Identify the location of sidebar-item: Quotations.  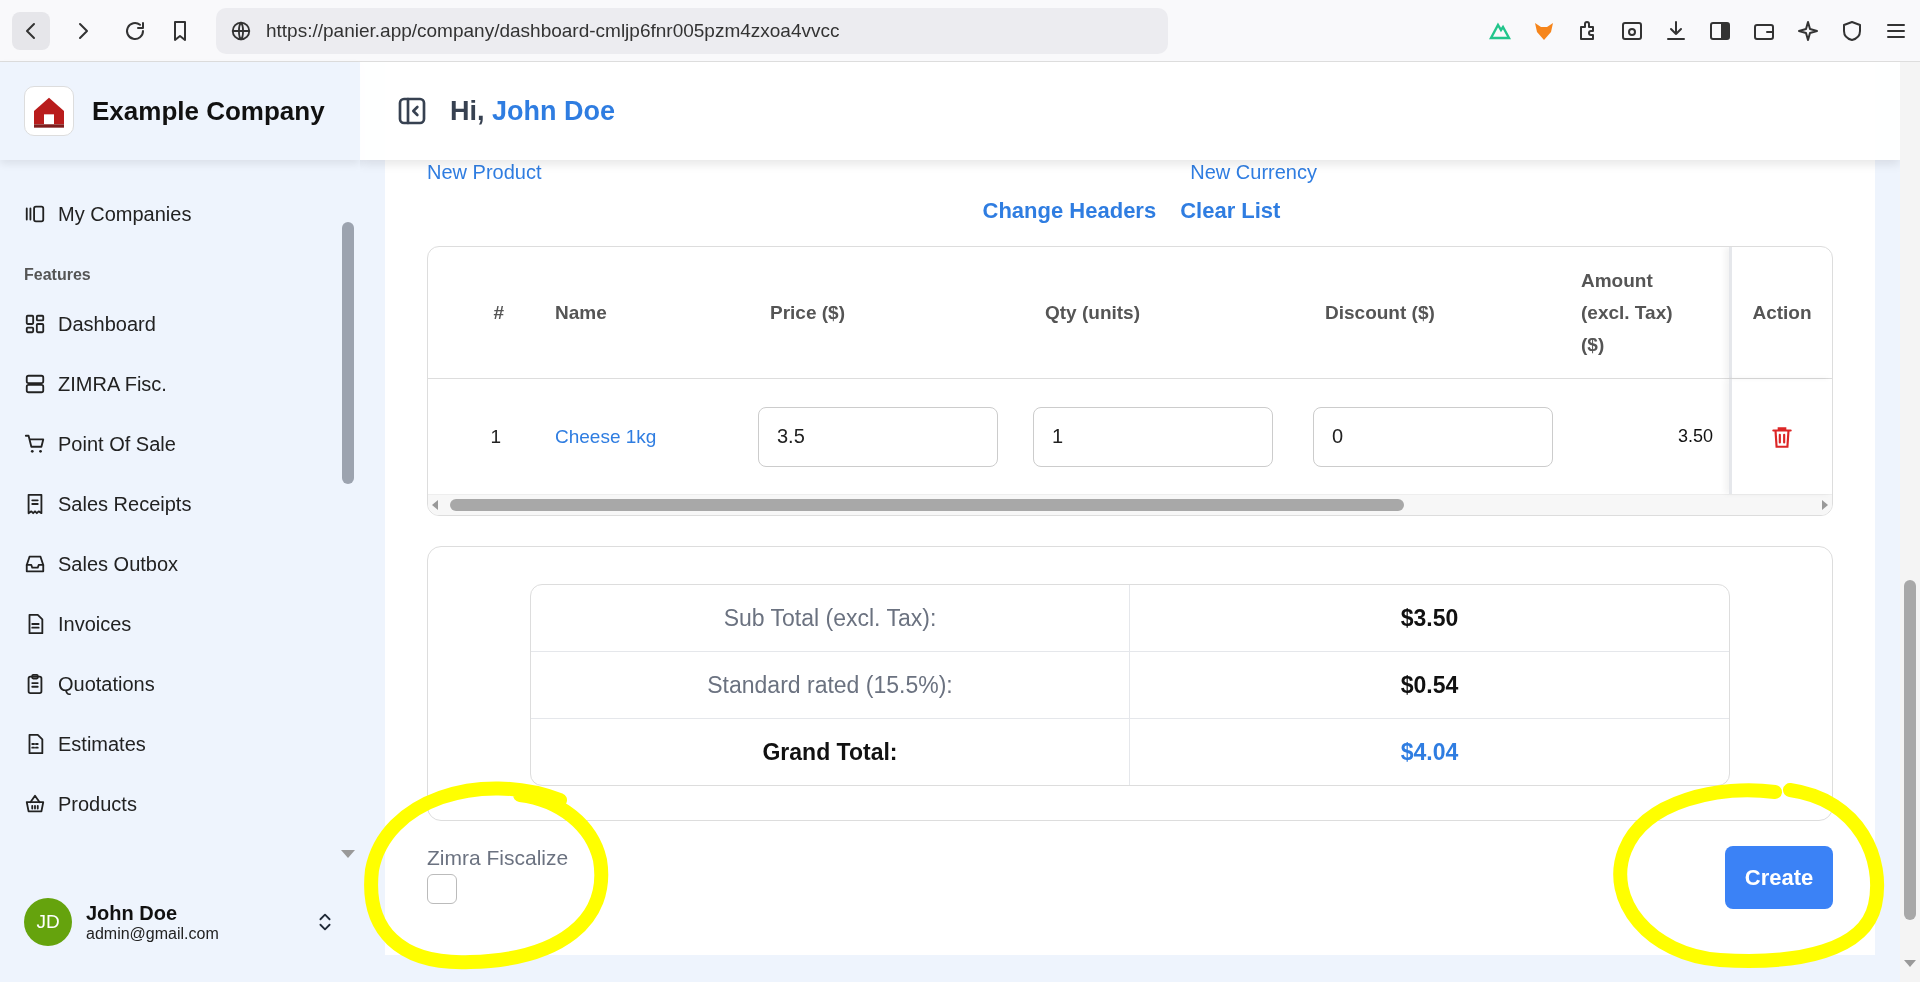
(174, 684).